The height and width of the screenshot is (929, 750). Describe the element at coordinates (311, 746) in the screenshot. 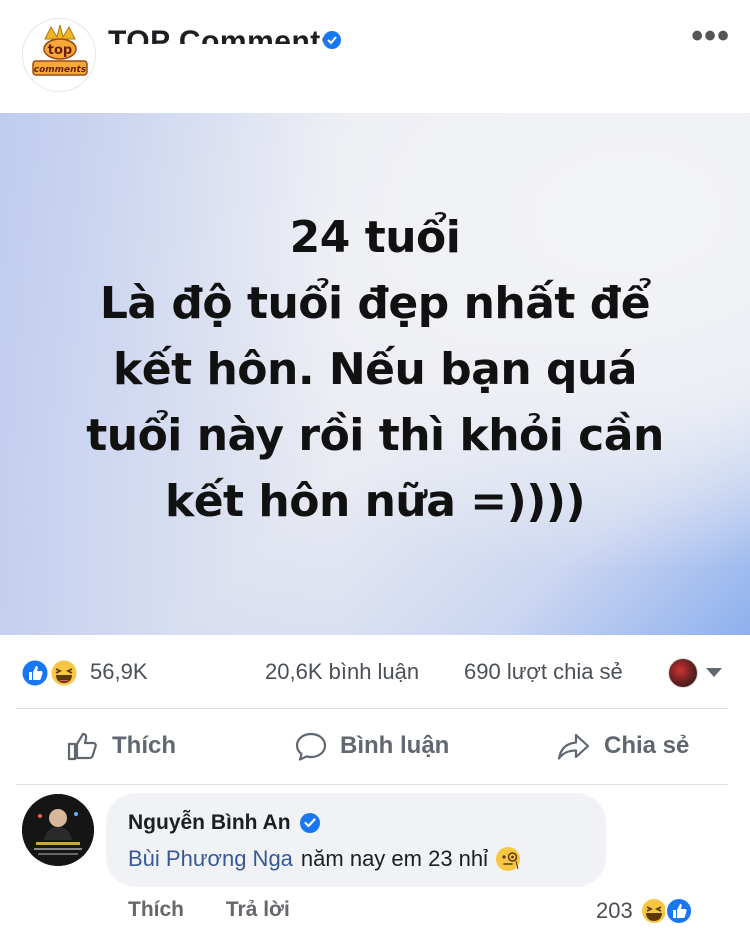

I see `comment-bubble-icon` at that location.